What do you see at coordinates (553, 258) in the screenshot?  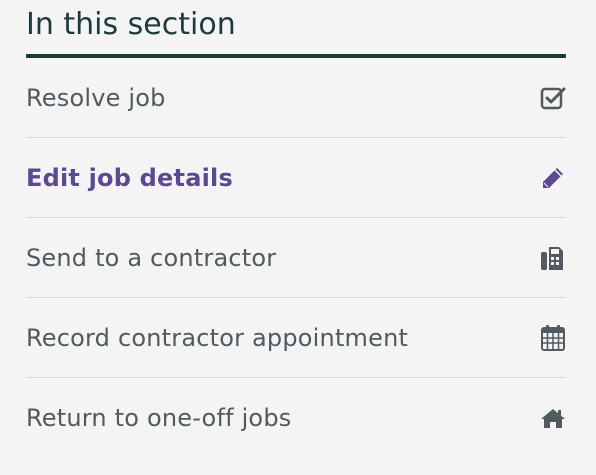 I see `fax-icon` at bounding box center [553, 258].